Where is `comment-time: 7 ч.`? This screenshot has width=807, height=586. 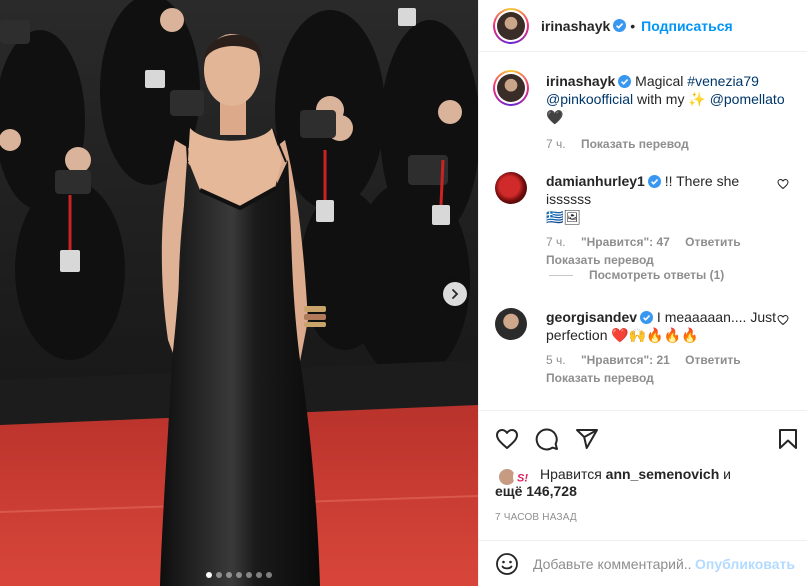 comment-time: 7 ч. is located at coordinates (556, 242).